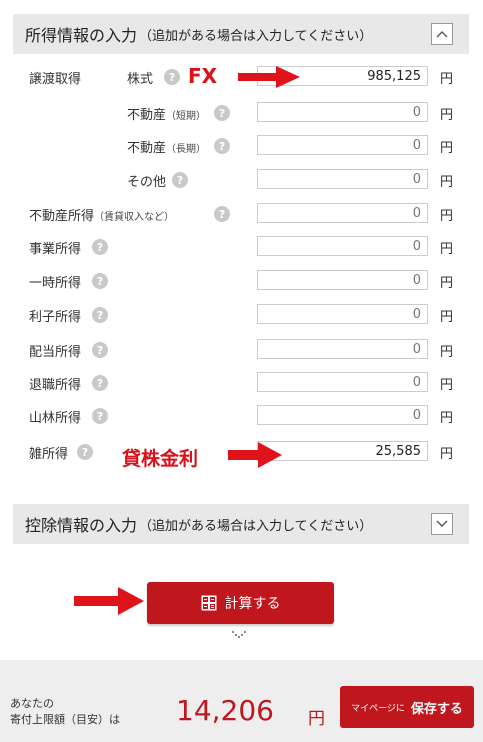  Describe the element at coordinates (55, 352) in the screenshot. I see `row-label: 配当所得` at that location.